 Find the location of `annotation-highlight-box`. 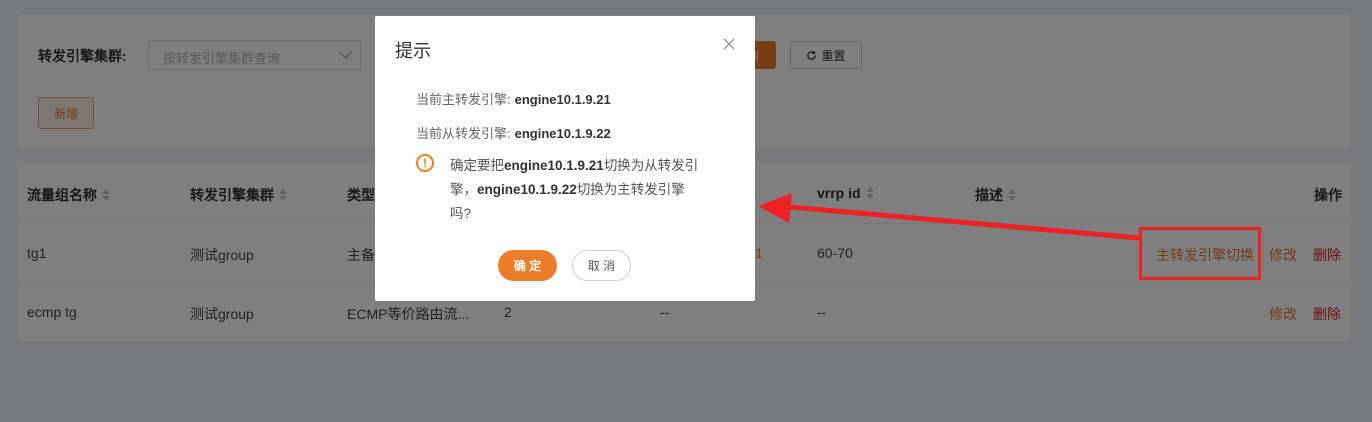

annotation-highlight-box is located at coordinates (1200, 253).